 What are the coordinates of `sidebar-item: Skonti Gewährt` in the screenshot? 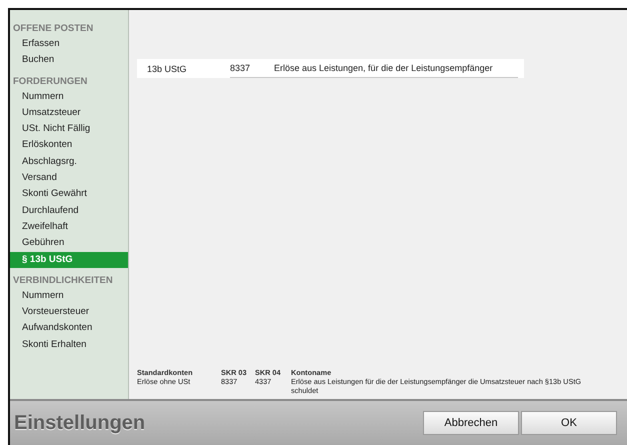 It's located at (69, 194).